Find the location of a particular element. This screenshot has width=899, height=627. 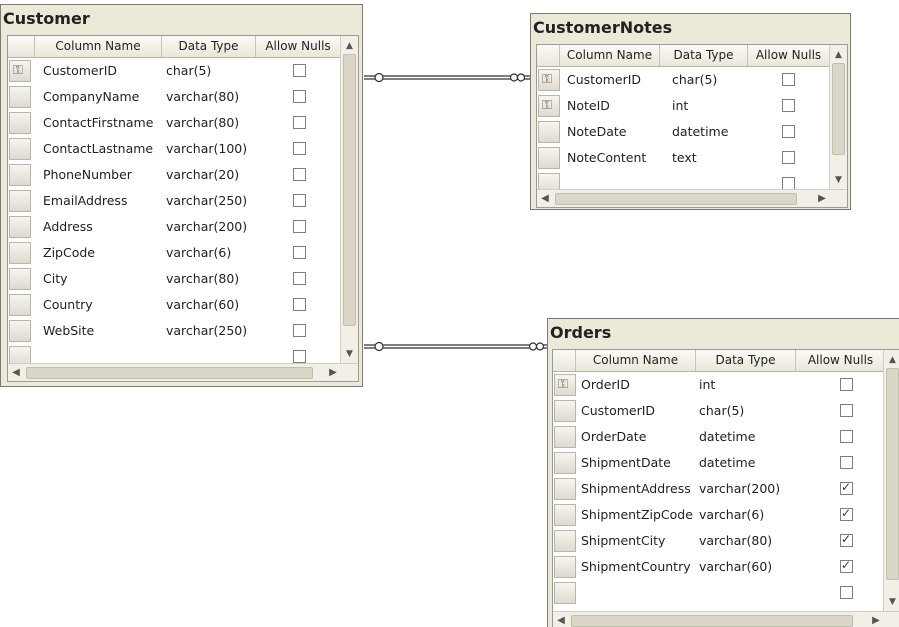

table-row: City varchar(80) is located at coordinates (183, 279).